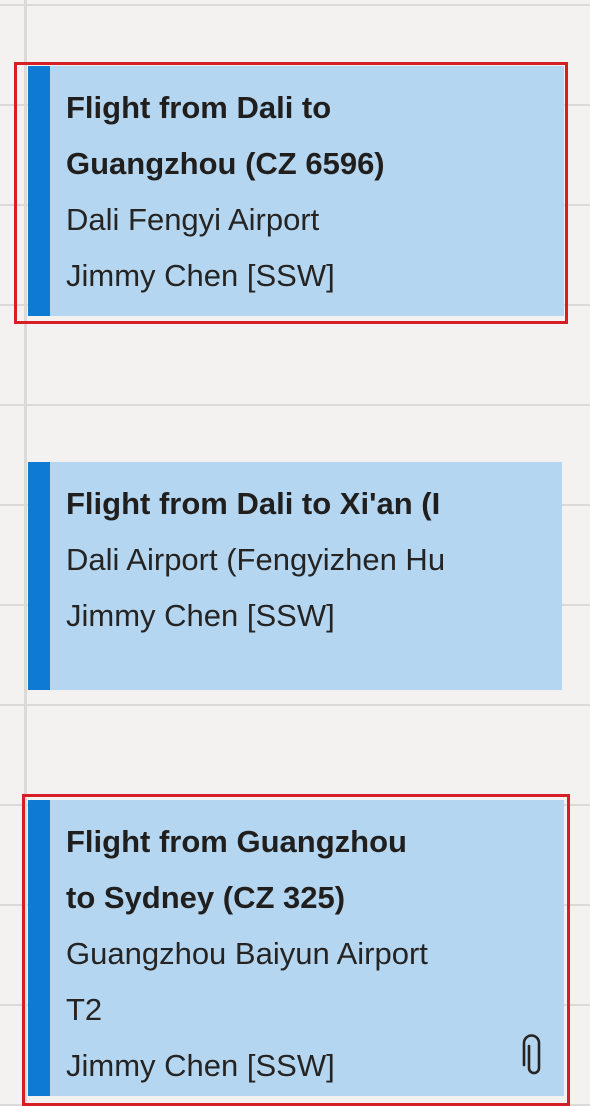  I want to click on event-location: Dali Airport (Fengyizhen Hu, so click(256, 559).